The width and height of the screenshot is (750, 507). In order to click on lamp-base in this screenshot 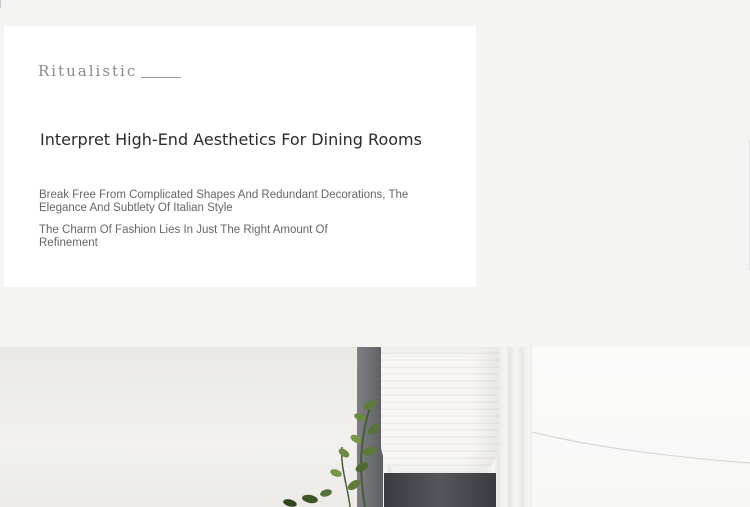, I will do `click(440, 490)`.